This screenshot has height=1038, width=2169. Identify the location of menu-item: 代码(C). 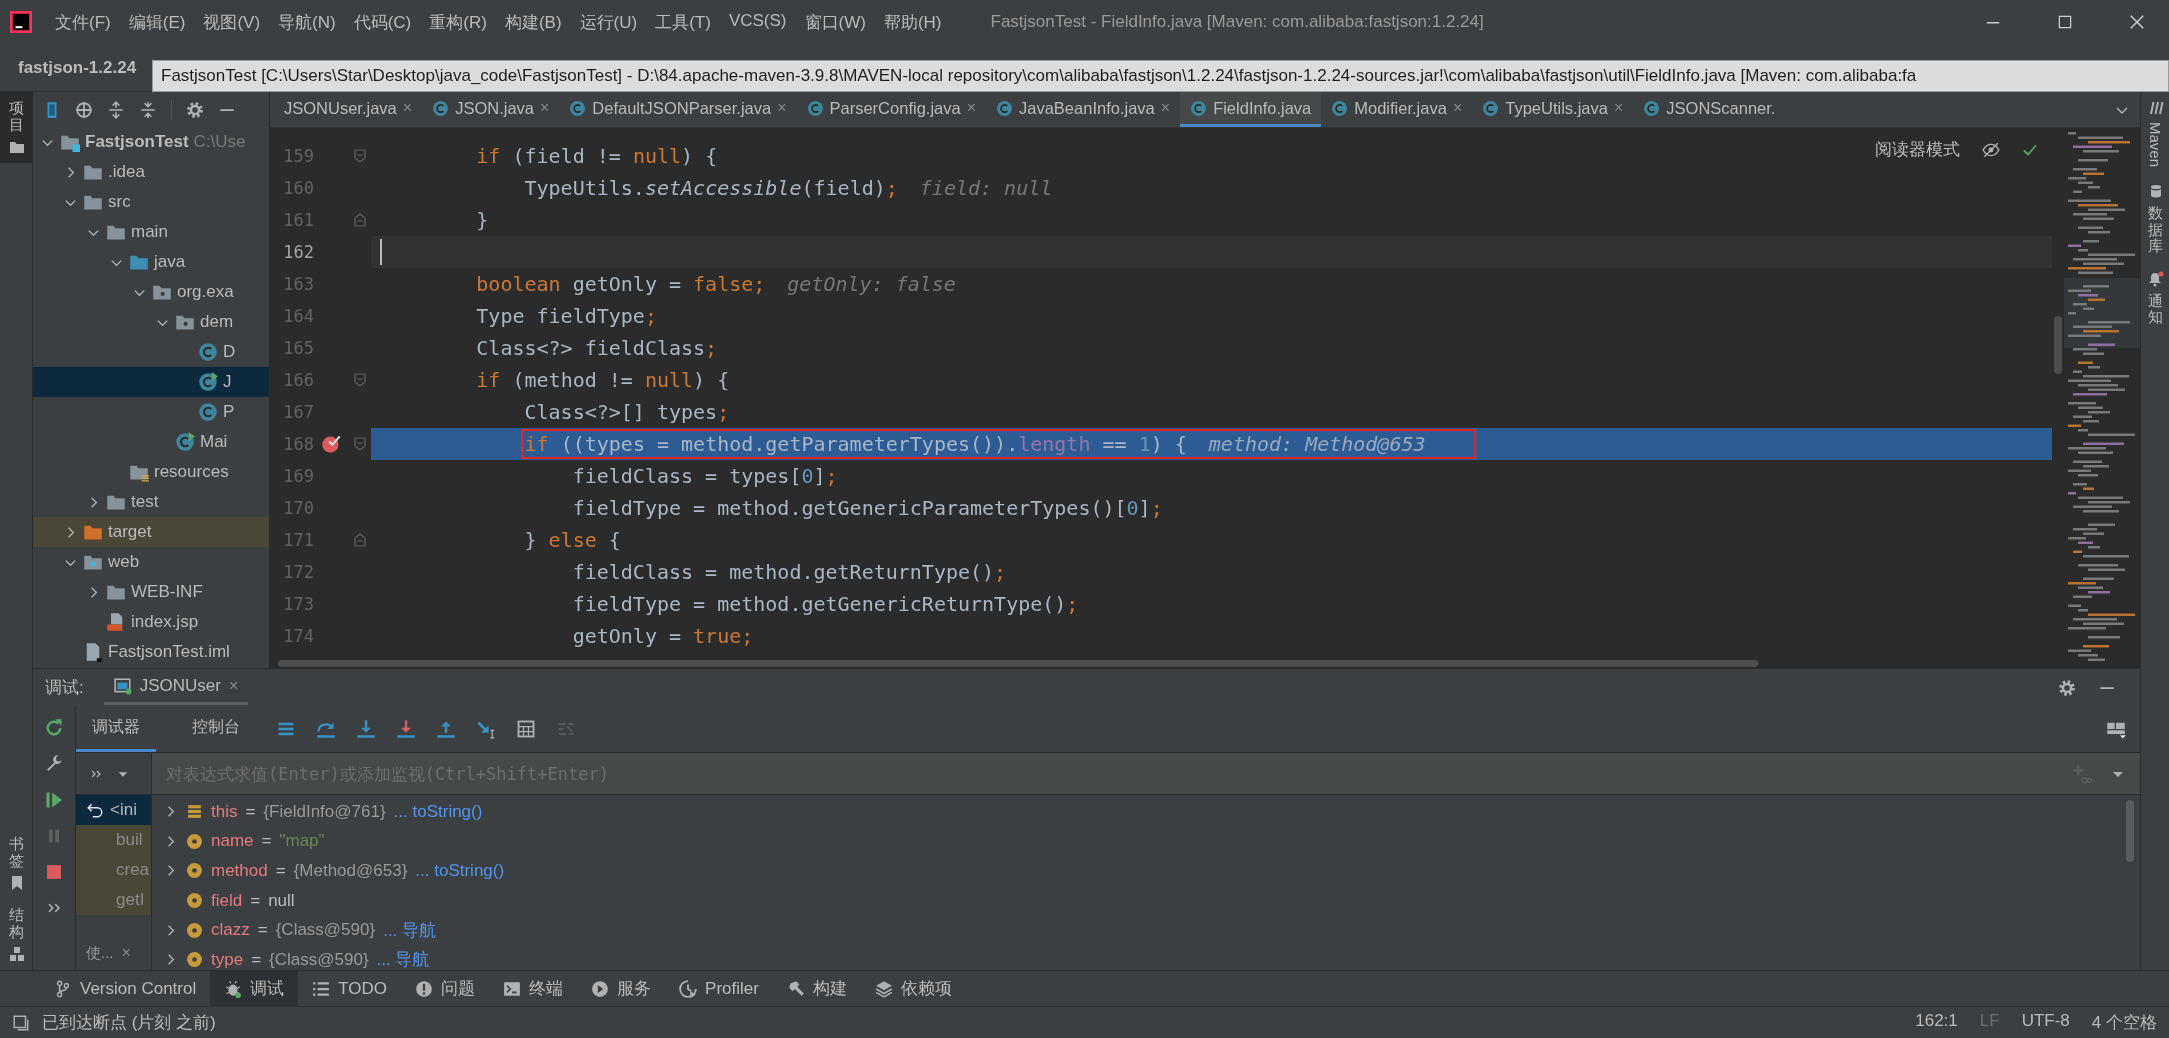
(382, 22).